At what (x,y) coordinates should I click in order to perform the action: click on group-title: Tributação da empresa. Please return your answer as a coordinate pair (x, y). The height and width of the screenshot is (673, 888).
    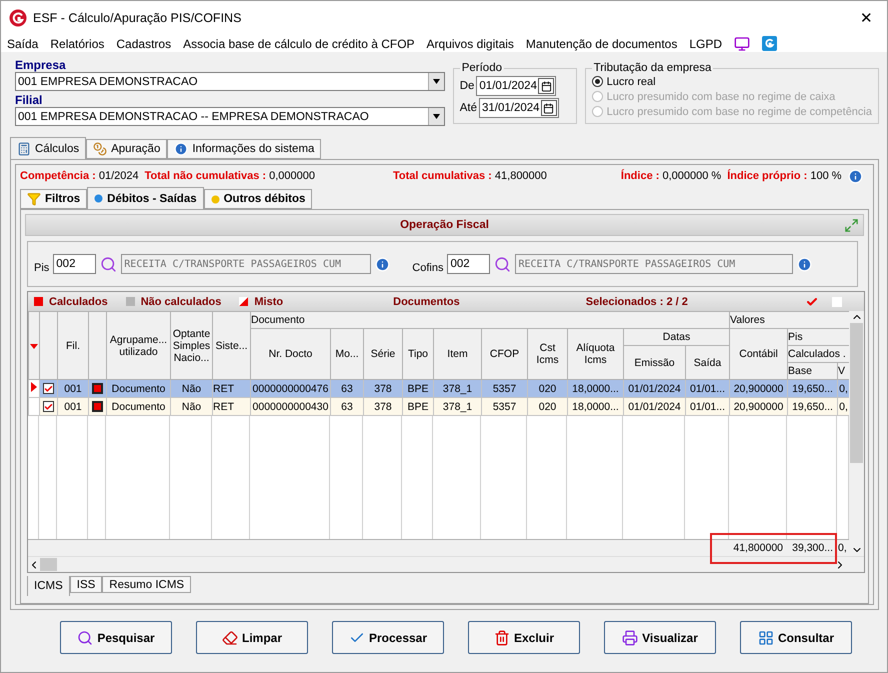
    Looking at the image, I should click on (652, 68).